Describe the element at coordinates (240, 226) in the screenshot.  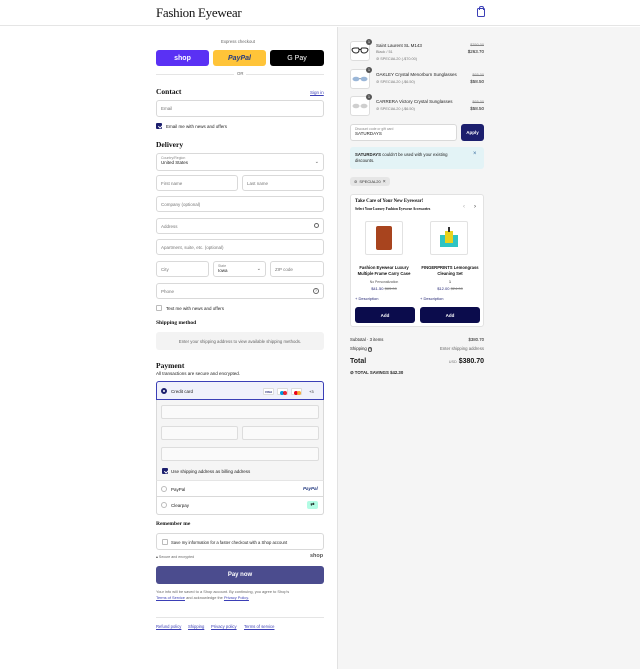
I see `address-field: Address` at that location.